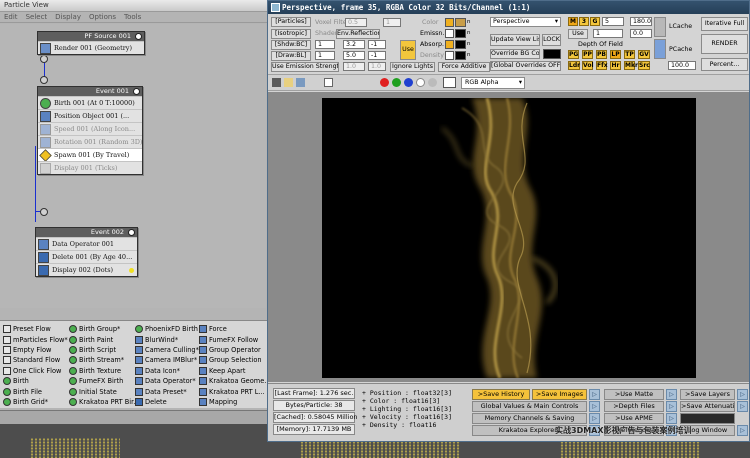 This screenshot has height=458, width=750. Describe the element at coordinates (629, 54) in the screenshot. I see `tp-button: TP` at that location.